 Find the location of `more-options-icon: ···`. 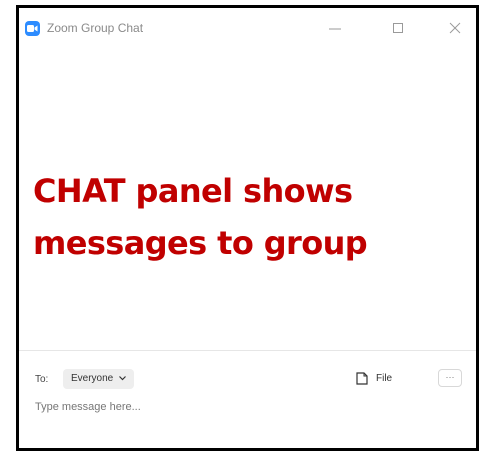

more-options-icon: ··· is located at coordinates (450, 377).